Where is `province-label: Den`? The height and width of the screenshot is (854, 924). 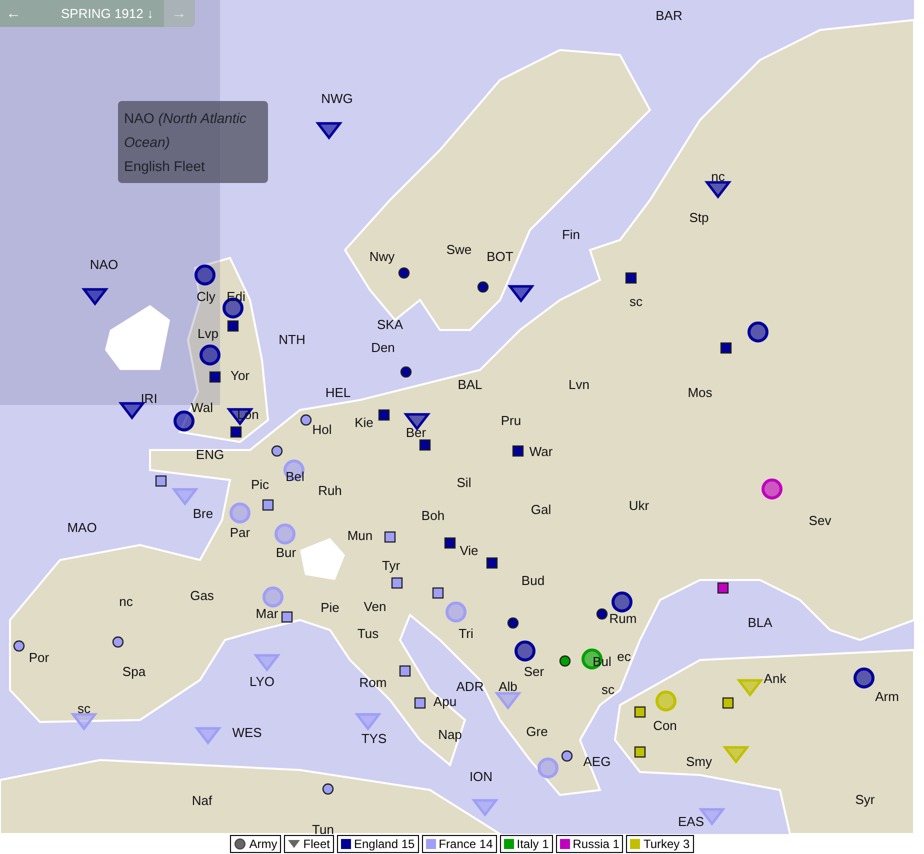
province-label: Den is located at coordinates (383, 347).